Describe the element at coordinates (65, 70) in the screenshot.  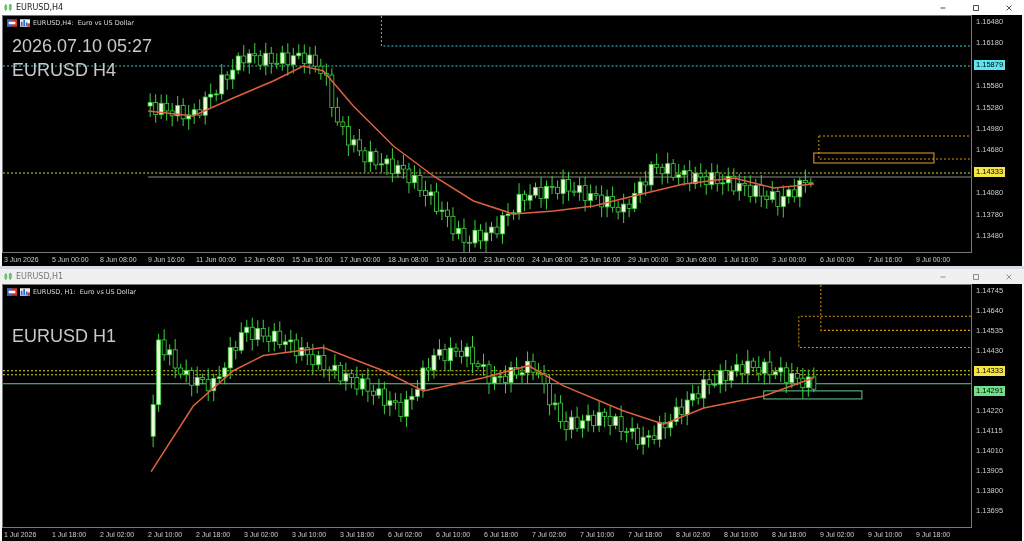
I see `chart-label: EURUSD H4` at that location.